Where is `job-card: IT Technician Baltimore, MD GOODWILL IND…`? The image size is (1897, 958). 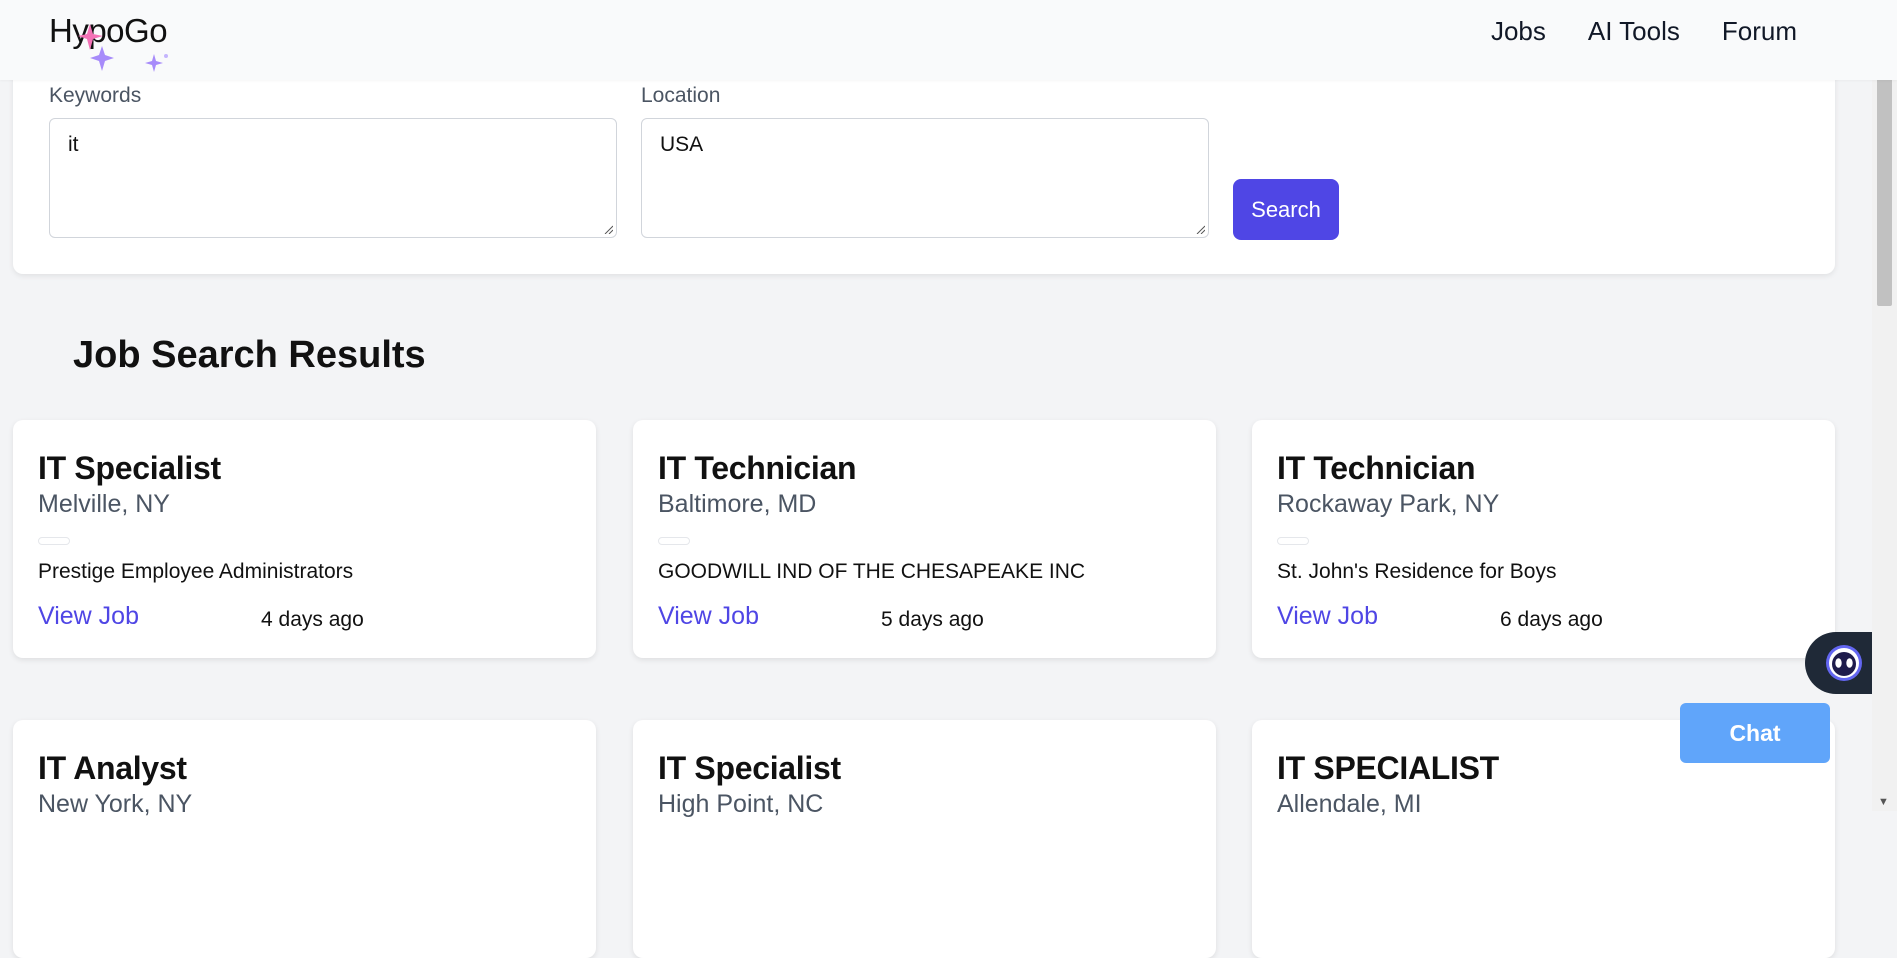 job-card: IT Technician Baltimore, MD GOODWILL IND… is located at coordinates (924, 539).